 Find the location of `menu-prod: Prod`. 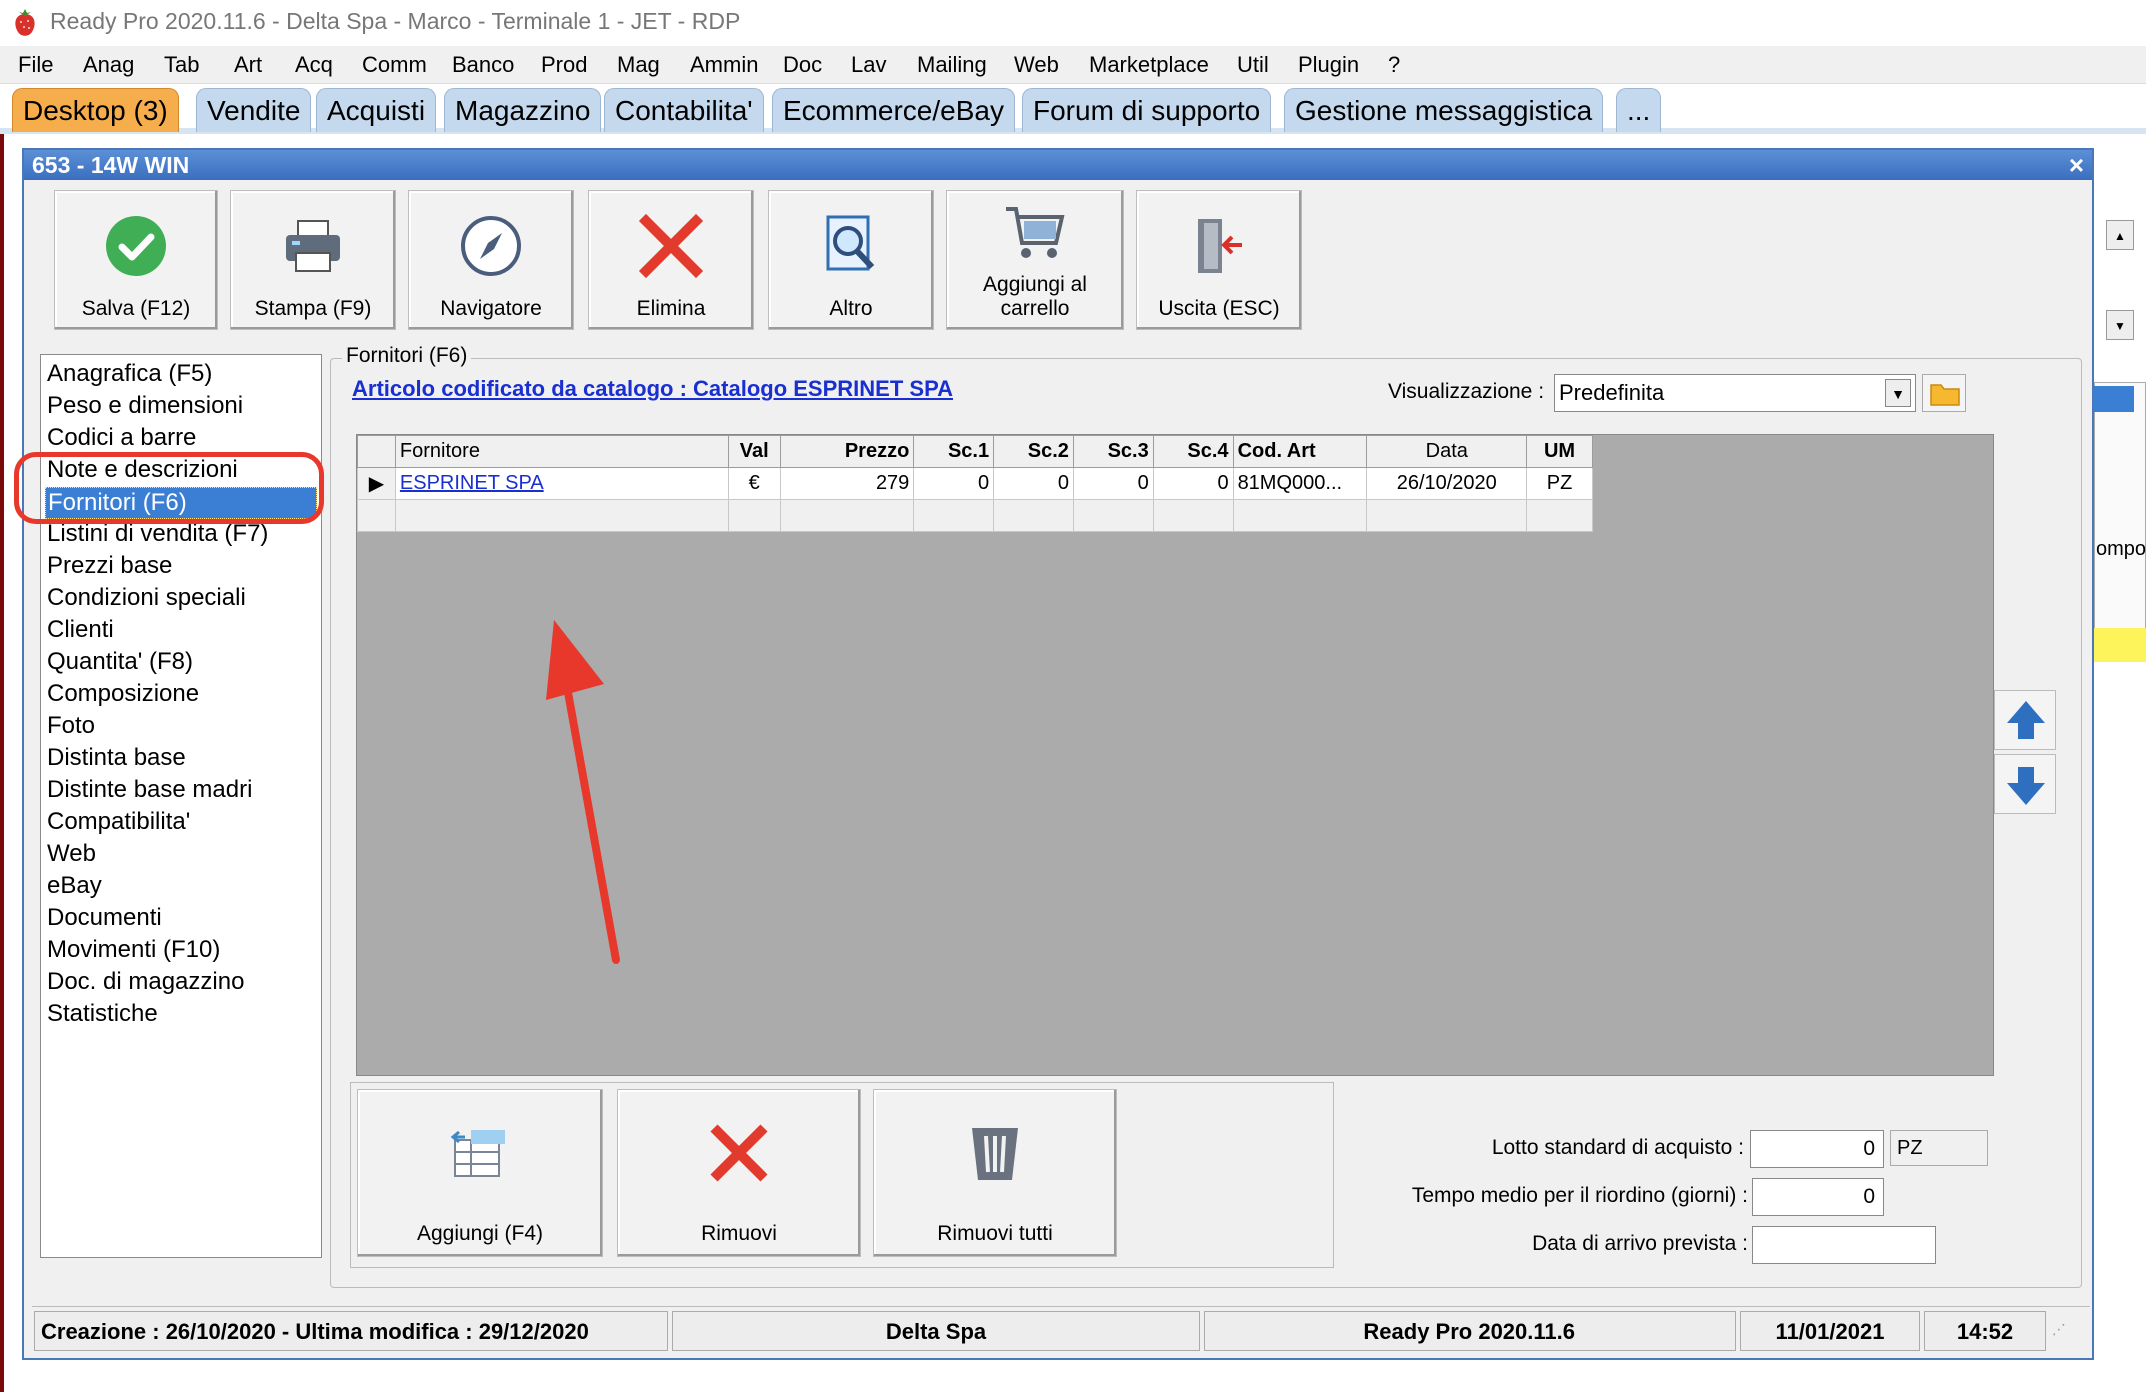

menu-prod: Prod is located at coordinates (564, 65).